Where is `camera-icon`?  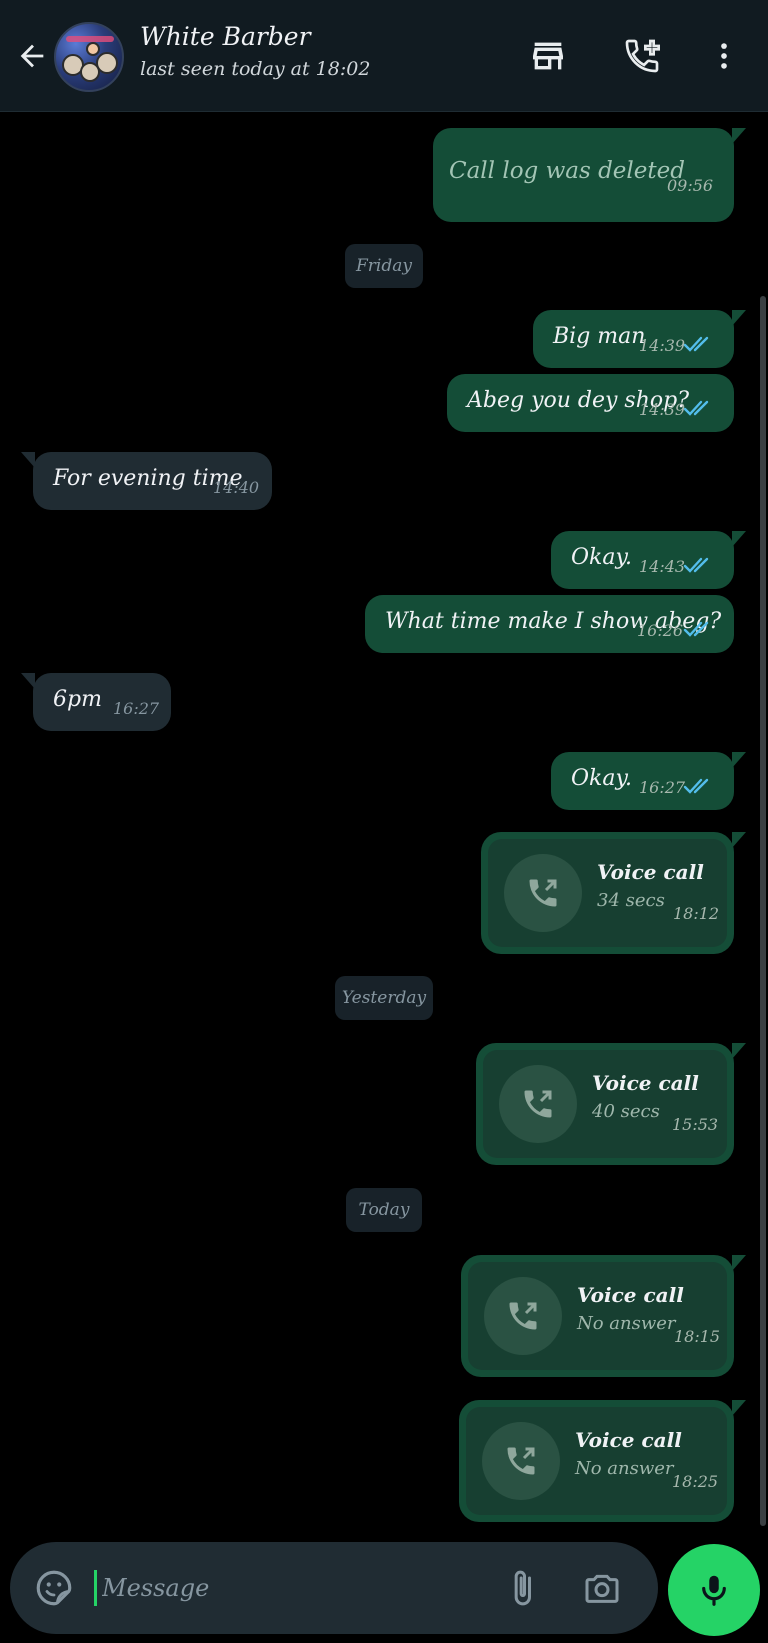
camera-icon is located at coordinates (602, 1588).